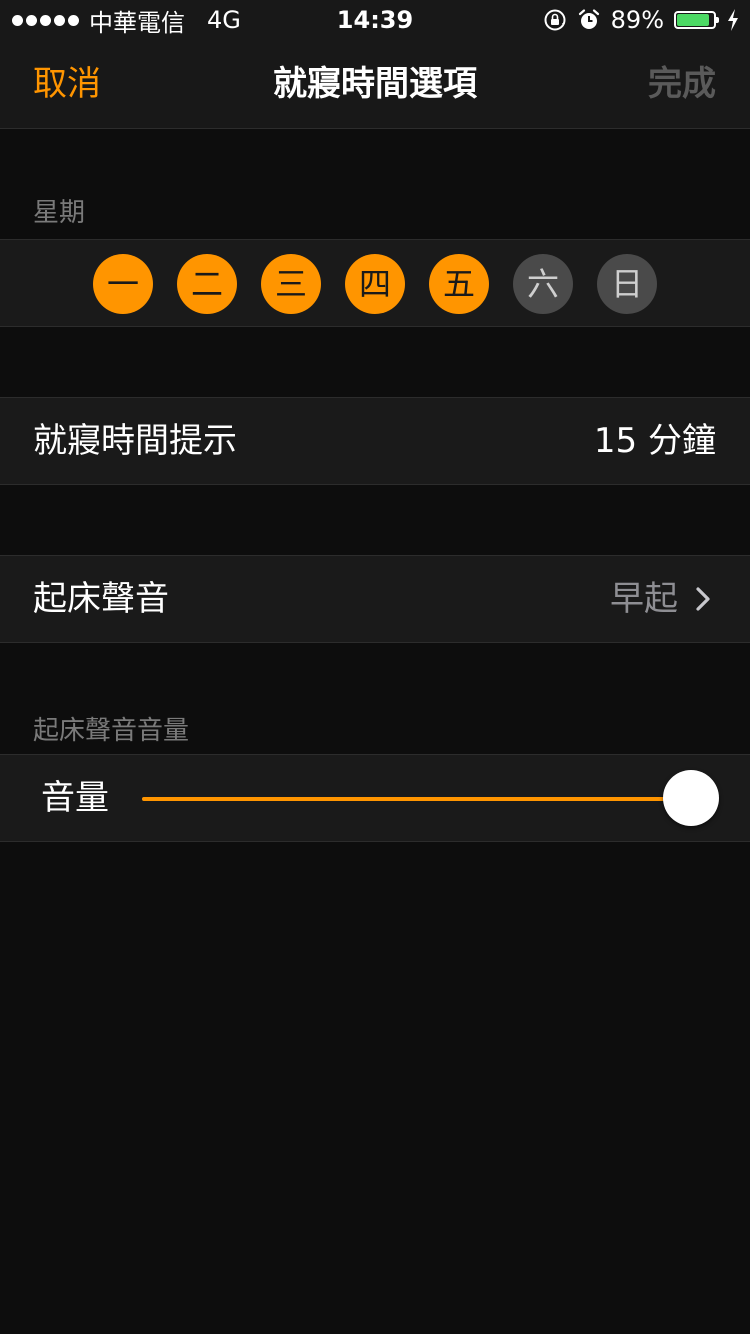  I want to click on battery-percent: 89%, so click(637, 20).